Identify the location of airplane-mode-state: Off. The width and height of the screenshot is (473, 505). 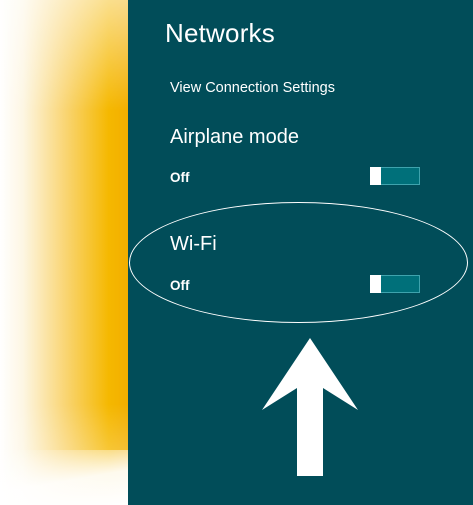
(180, 177).